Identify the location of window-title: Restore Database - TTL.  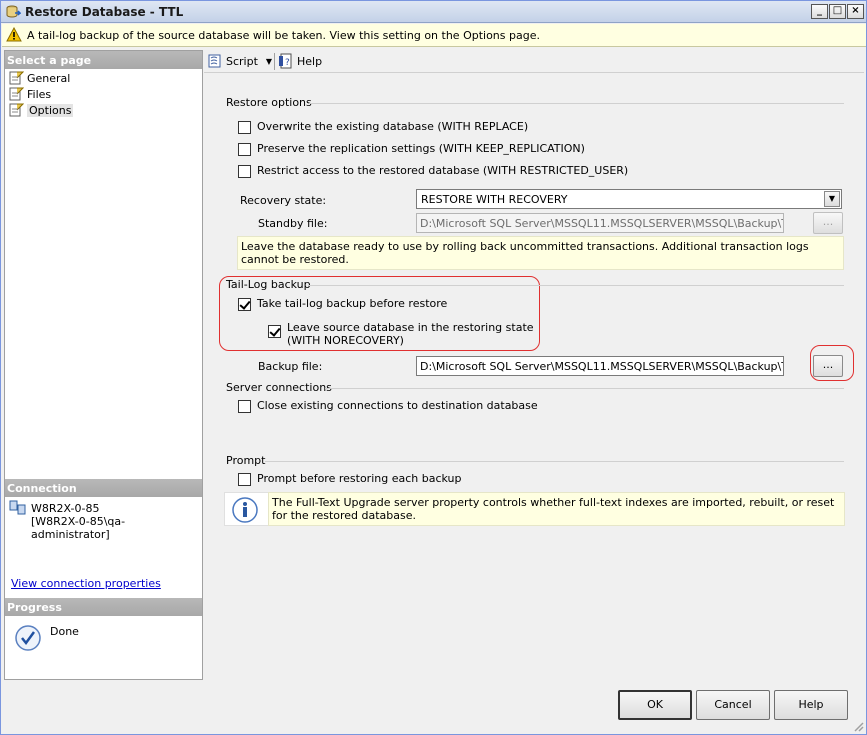
(104, 12).